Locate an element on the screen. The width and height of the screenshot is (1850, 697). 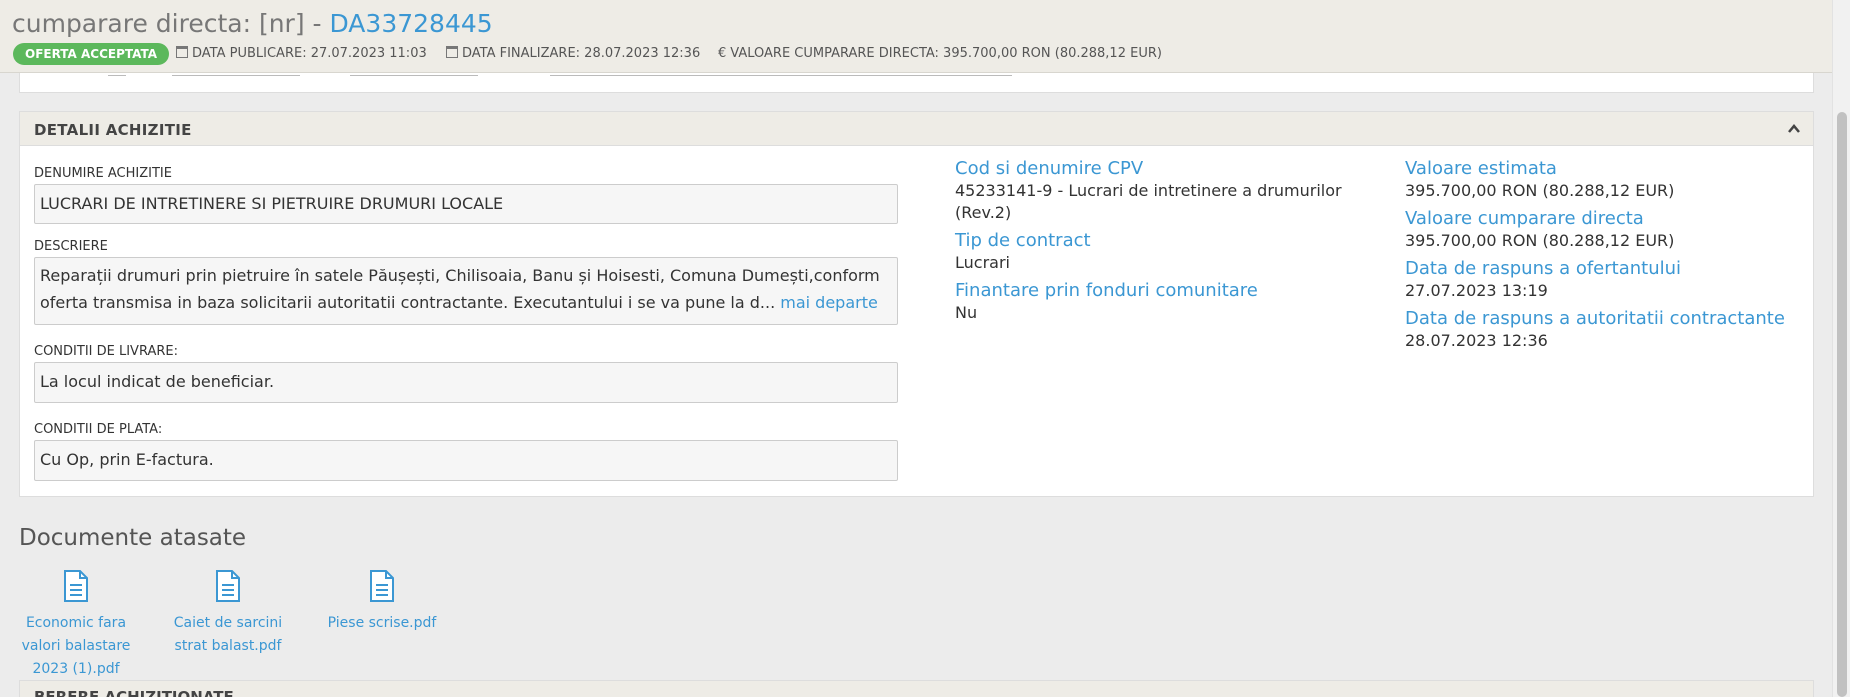
completion-date-text: DATA FINALIZARE: 28.07.2023 12:36 is located at coordinates (581, 53).